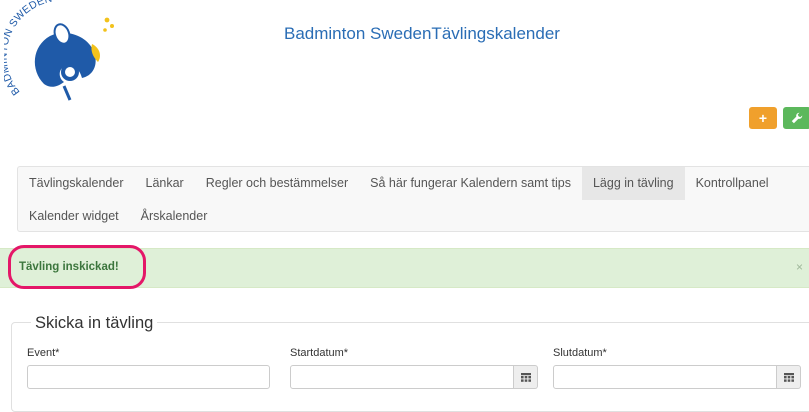 Image resolution: width=809 pixels, height=412 pixels. What do you see at coordinates (94, 323) in the screenshot?
I see `form-legend: Skicka in tävling` at bounding box center [94, 323].